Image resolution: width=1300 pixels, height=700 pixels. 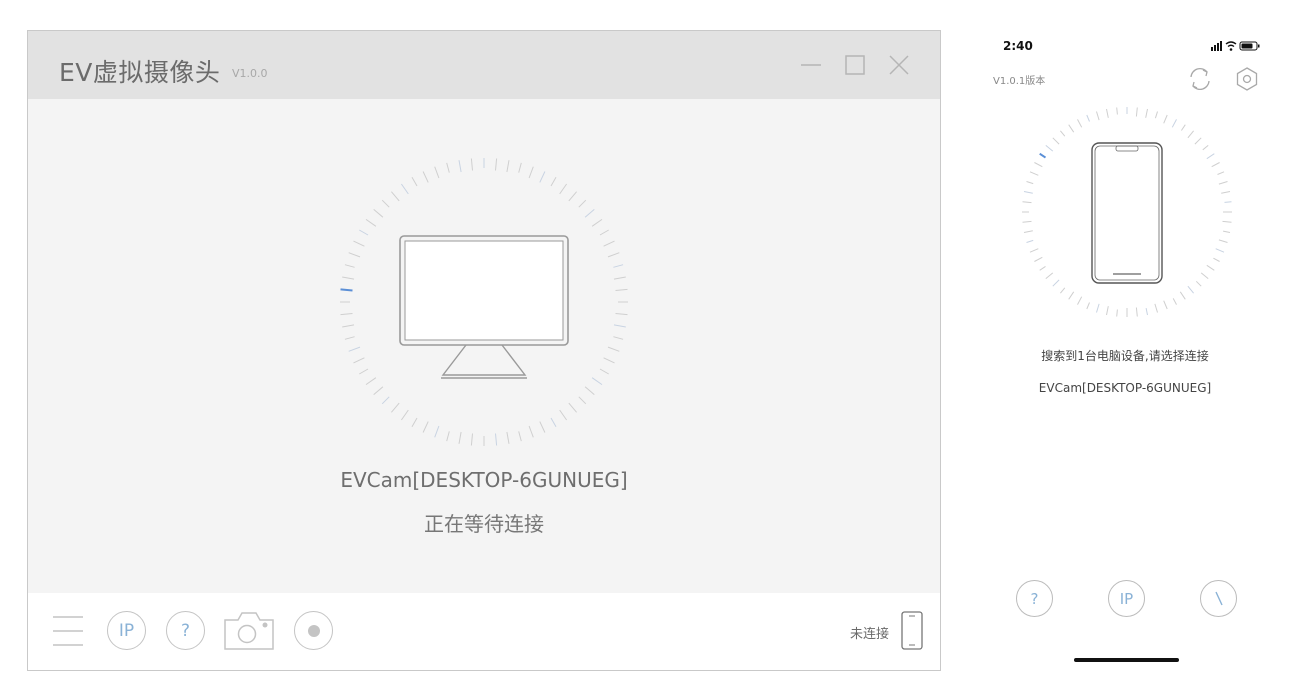 I want to click on phone-history-button, so click(x=1218, y=598).